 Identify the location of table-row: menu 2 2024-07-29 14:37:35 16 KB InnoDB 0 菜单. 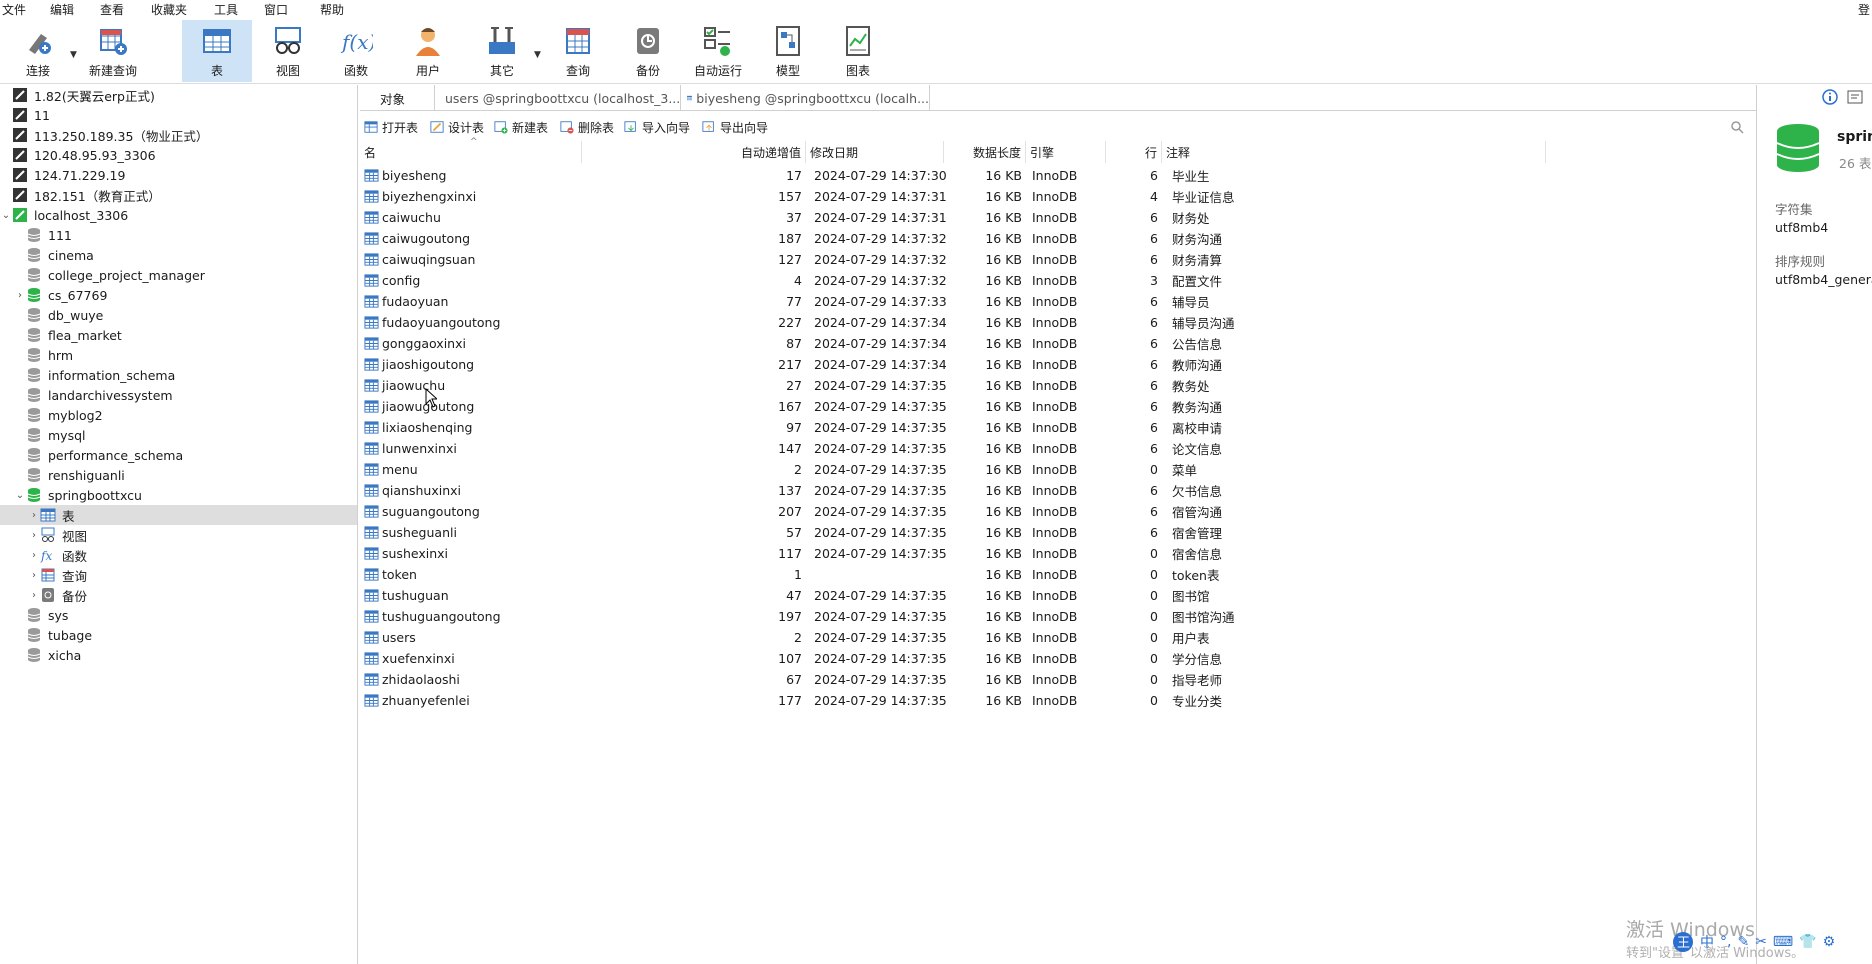
(1058, 469).